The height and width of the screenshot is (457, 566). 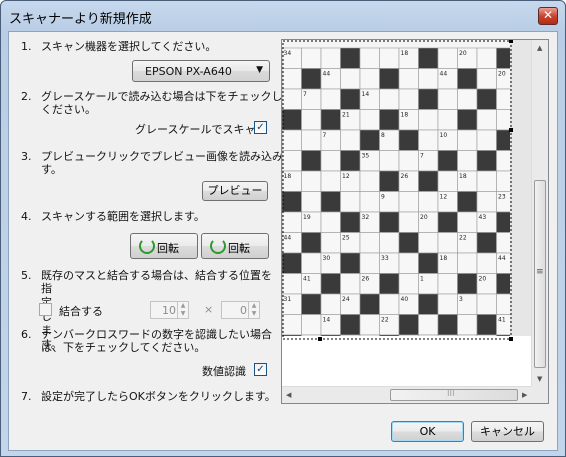 What do you see at coordinates (405, 176) in the screenshot?
I see `cell-number: 26` at bounding box center [405, 176].